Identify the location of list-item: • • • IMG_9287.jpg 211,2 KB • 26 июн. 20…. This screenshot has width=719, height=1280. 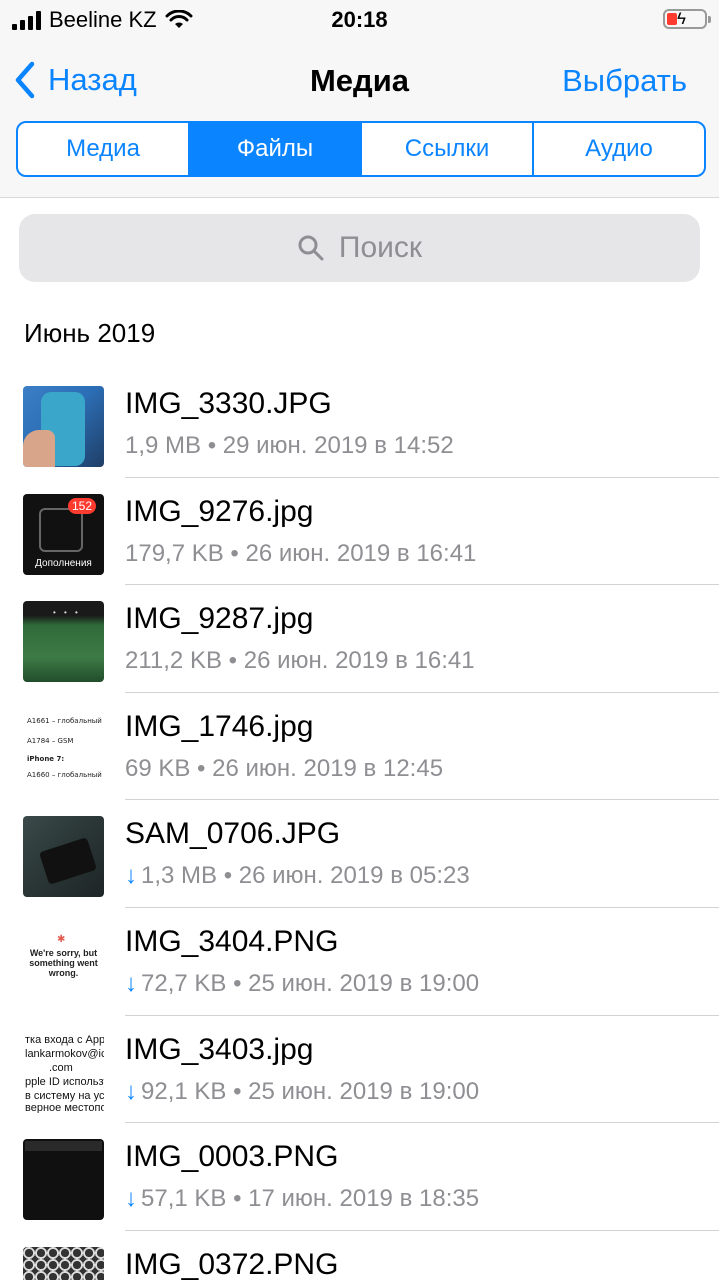
(359, 639).